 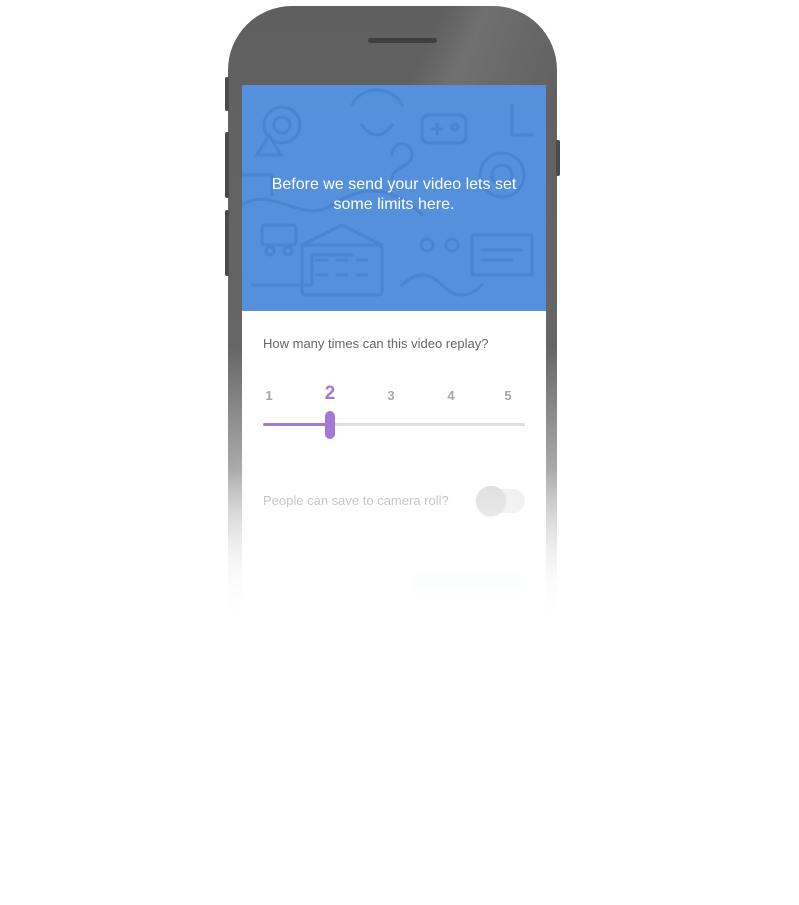 What do you see at coordinates (491, 501) in the screenshot?
I see `camera-roll-toggle-knob` at bounding box center [491, 501].